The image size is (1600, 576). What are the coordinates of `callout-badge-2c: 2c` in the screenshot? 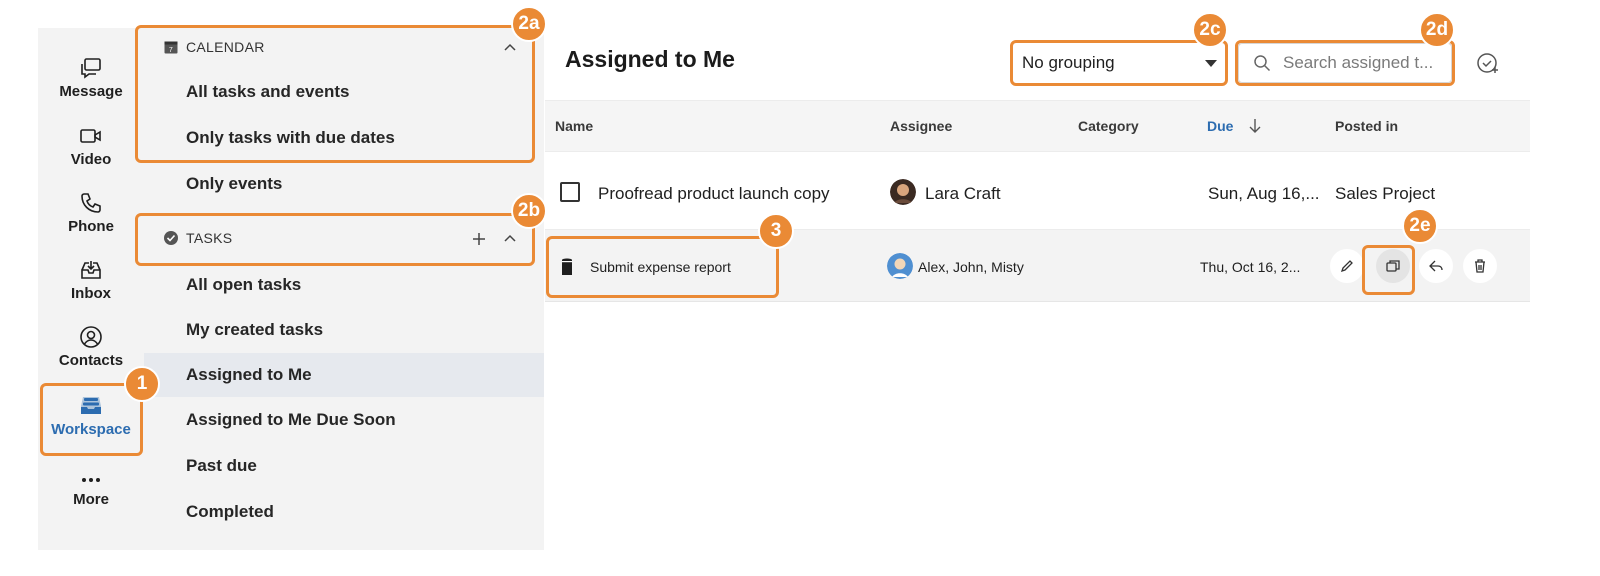 It's located at (1210, 30).